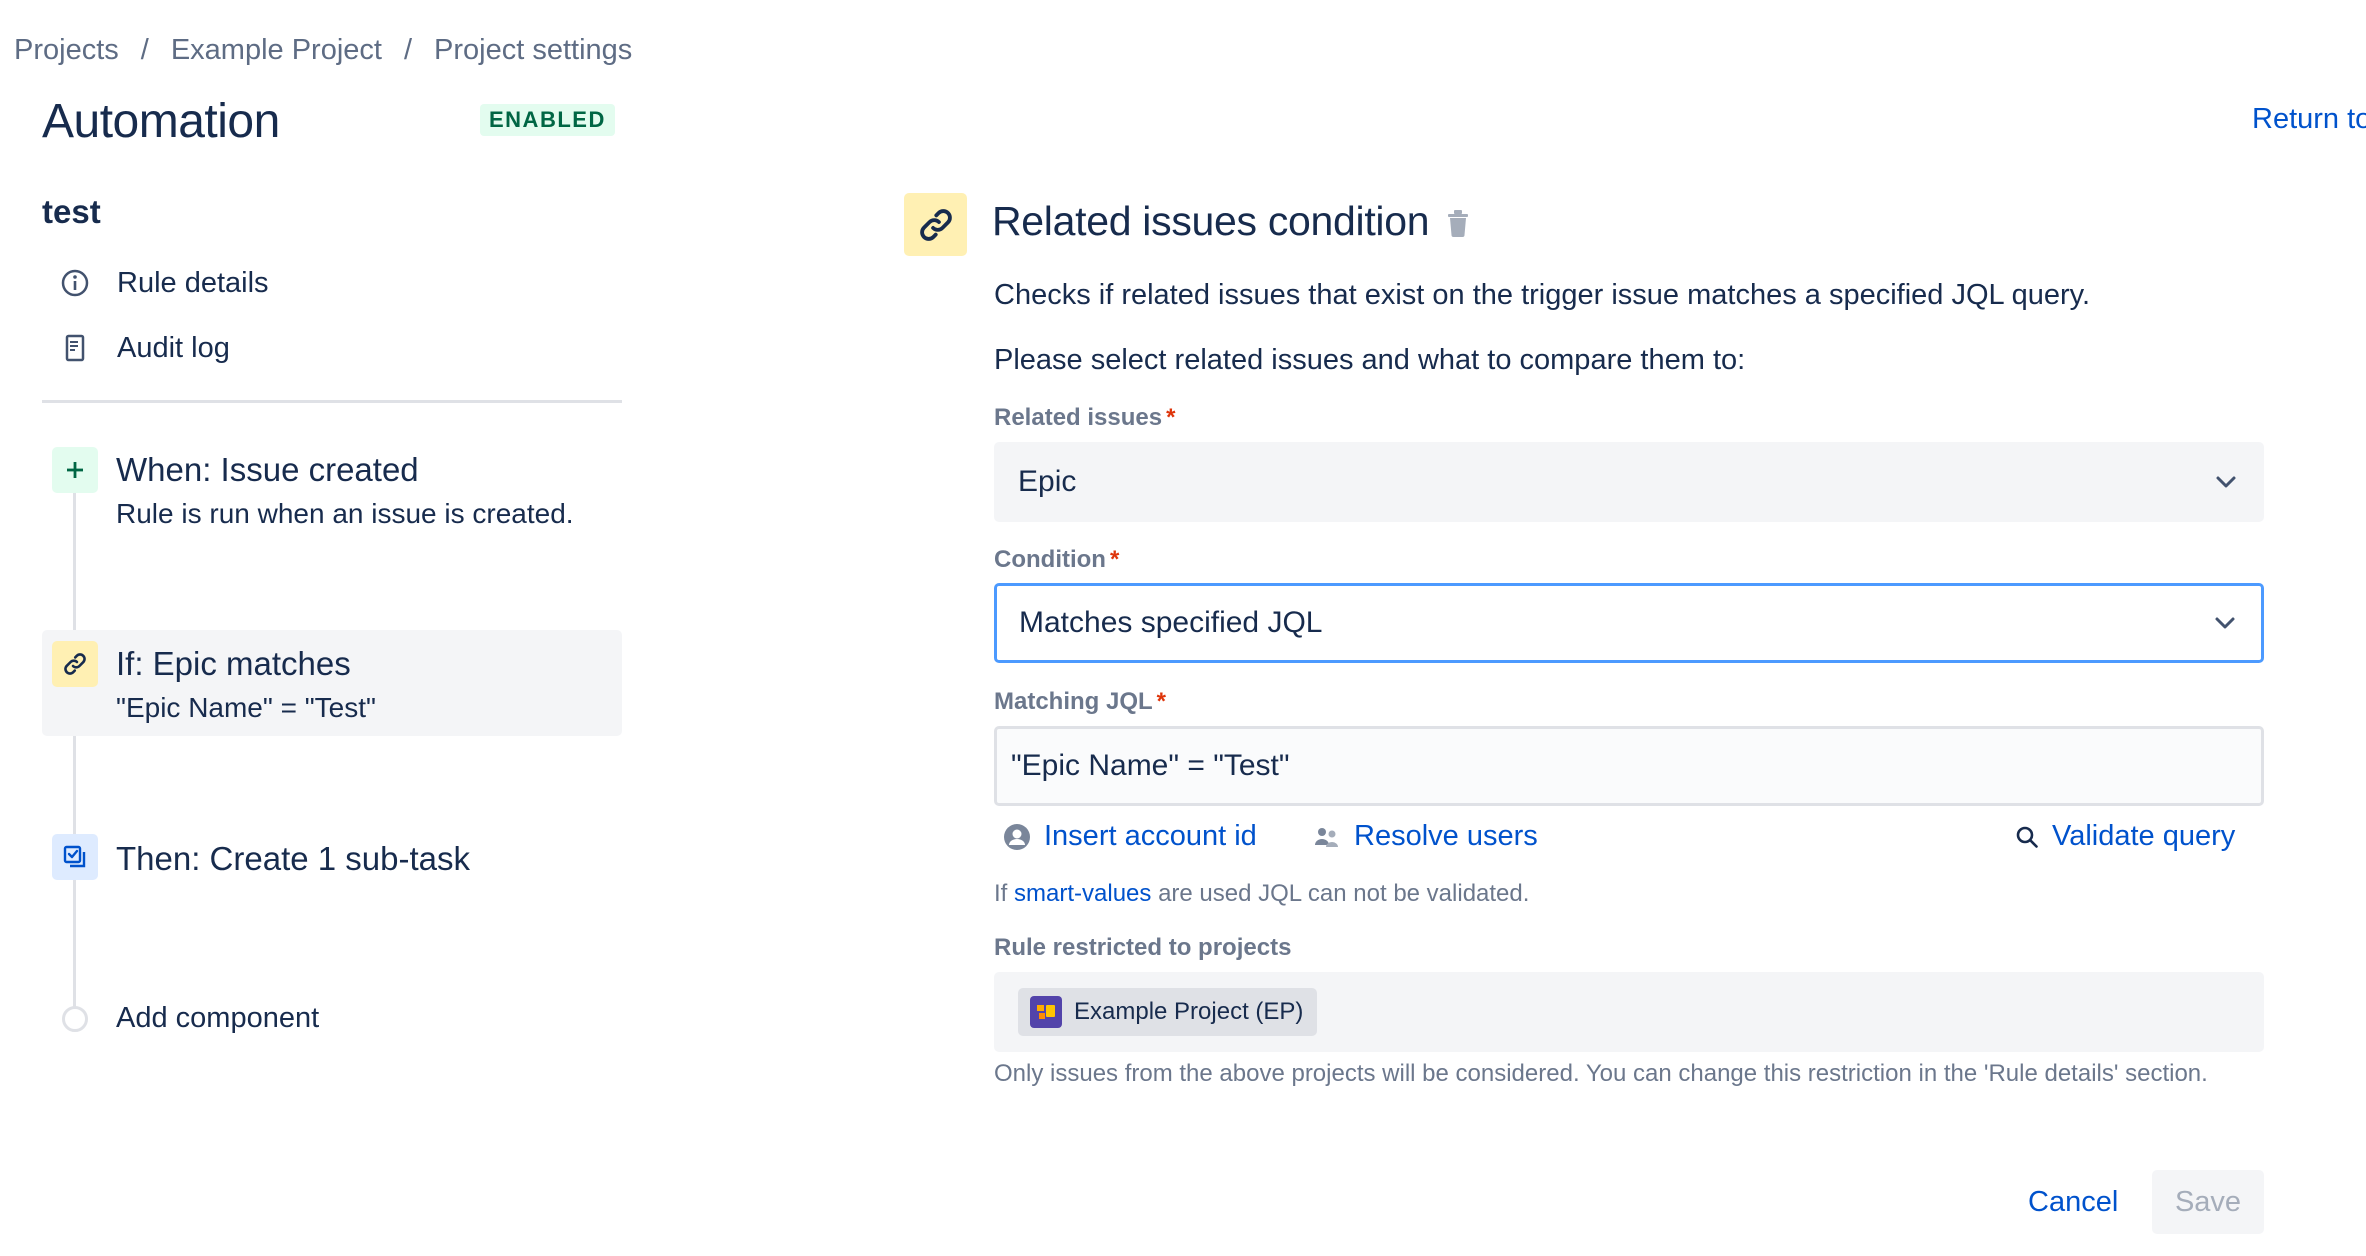 Image resolution: width=2366 pixels, height=1256 pixels. Describe the element at coordinates (1129, 836) in the screenshot. I see `insert-account-id-button: Insert account id` at that location.